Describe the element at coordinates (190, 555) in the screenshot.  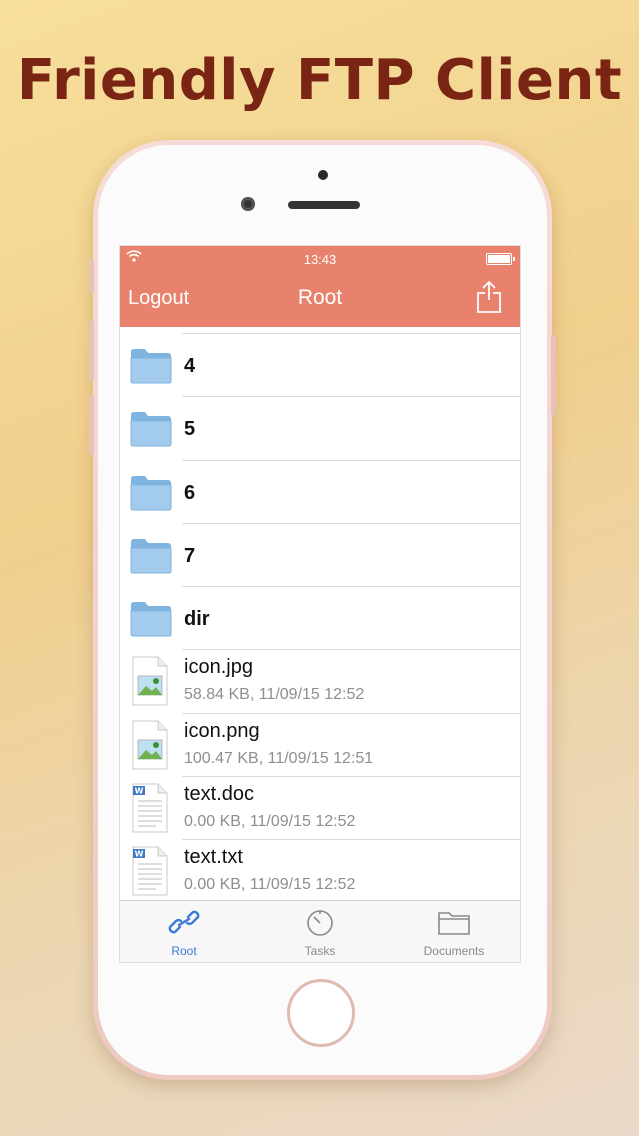
I see `file-name: 7` at that location.